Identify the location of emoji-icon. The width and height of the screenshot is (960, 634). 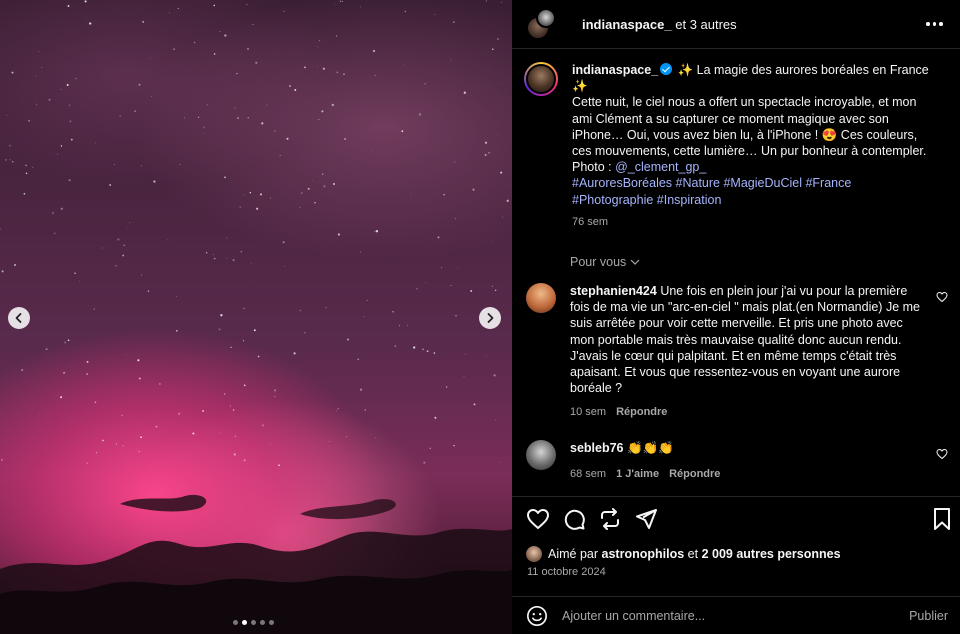
(537, 616).